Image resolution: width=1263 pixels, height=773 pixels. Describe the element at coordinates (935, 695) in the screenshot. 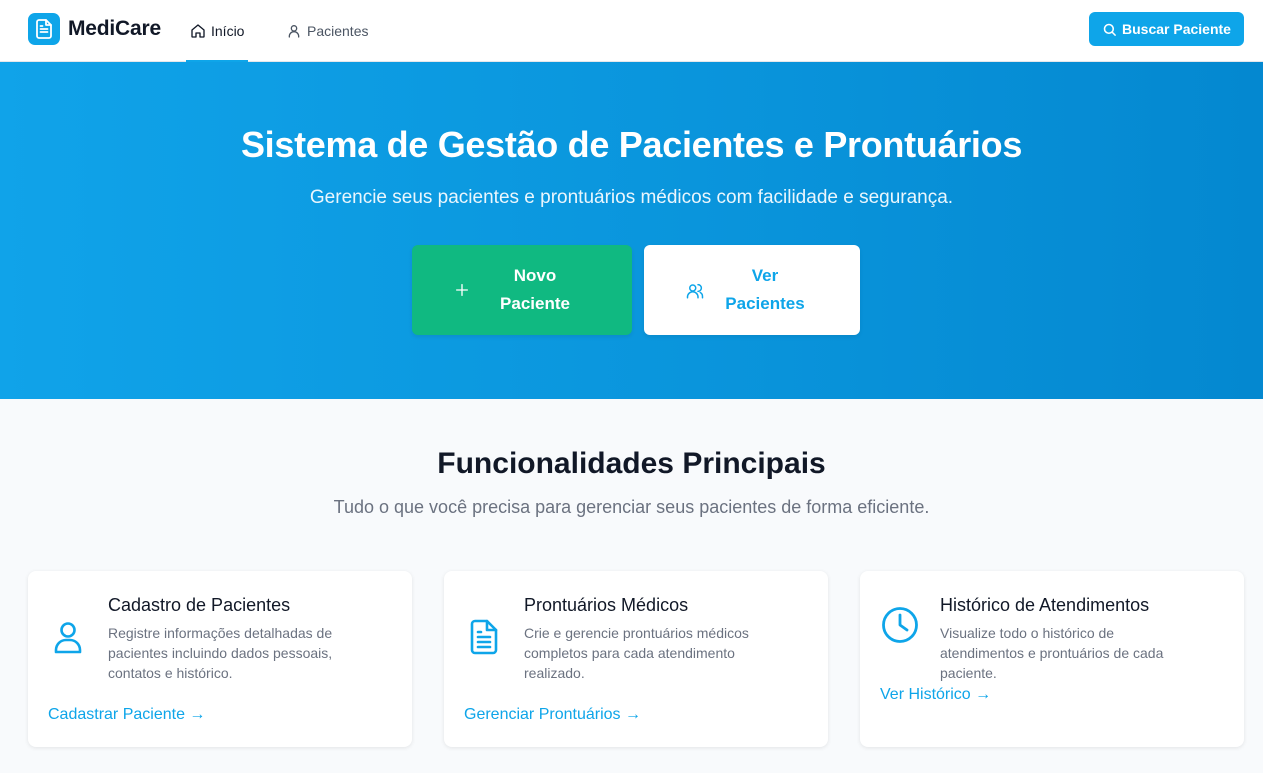

I see `view-history-link: Ver Histórico →` at that location.